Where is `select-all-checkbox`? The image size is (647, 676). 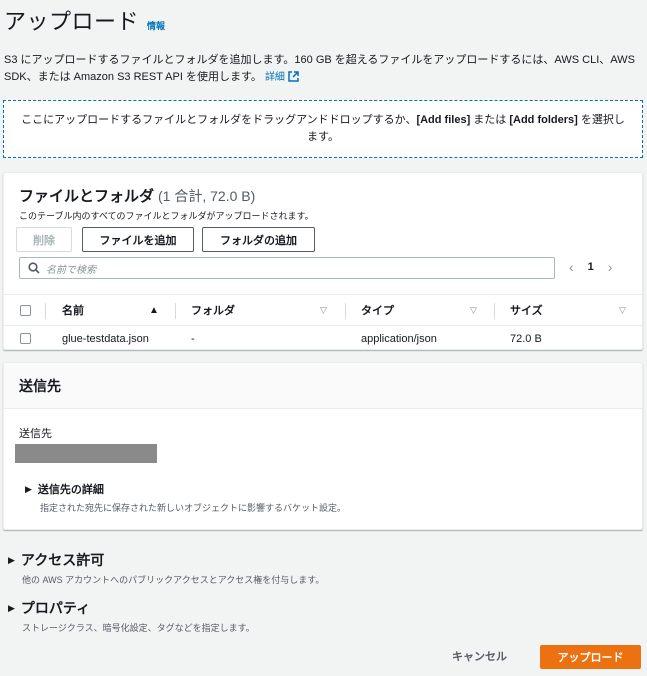 select-all-checkbox is located at coordinates (25, 310).